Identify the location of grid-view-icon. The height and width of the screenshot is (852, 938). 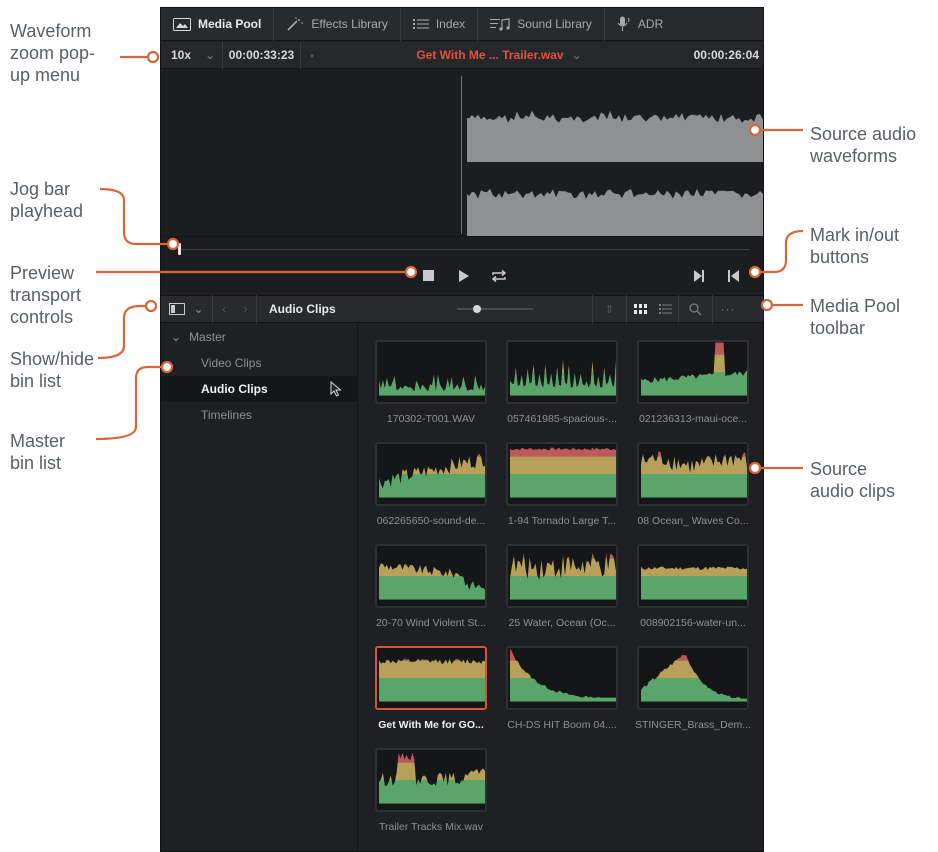
(640, 309).